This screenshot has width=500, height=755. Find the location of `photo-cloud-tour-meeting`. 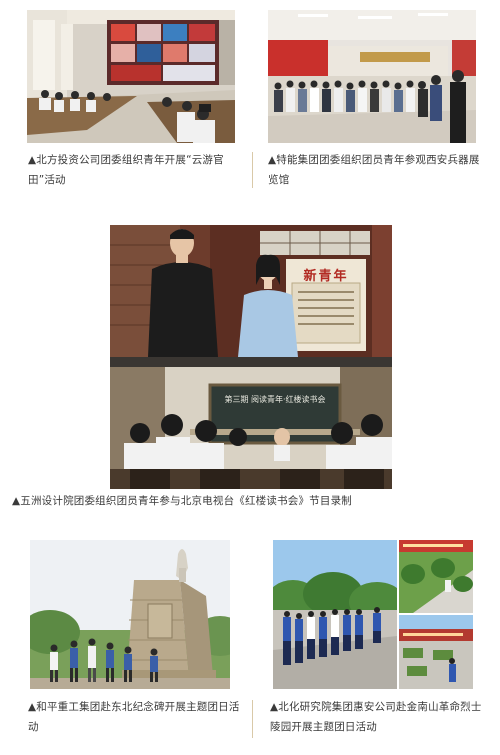

photo-cloud-tour-meeting is located at coordinates (131, 76).